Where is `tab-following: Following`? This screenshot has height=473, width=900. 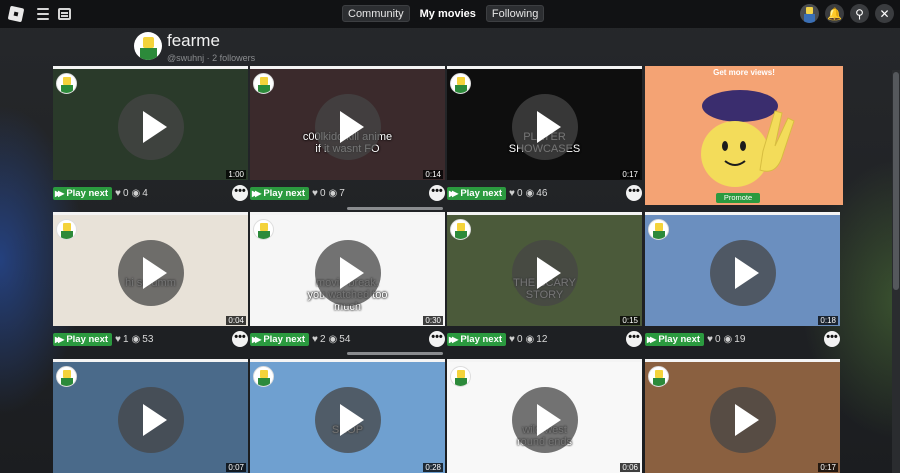
tab-following: Following is located at coordinates (515, 13).